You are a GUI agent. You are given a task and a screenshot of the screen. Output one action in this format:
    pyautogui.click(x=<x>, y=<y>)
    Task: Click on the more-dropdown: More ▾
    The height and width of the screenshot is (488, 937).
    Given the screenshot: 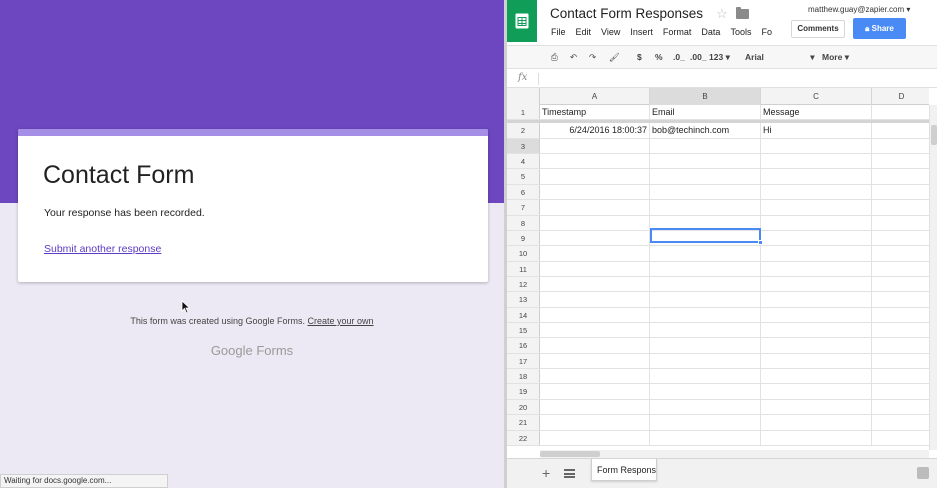 What is the action you would take?
    pyautogui.click(x=835, y=57)
    